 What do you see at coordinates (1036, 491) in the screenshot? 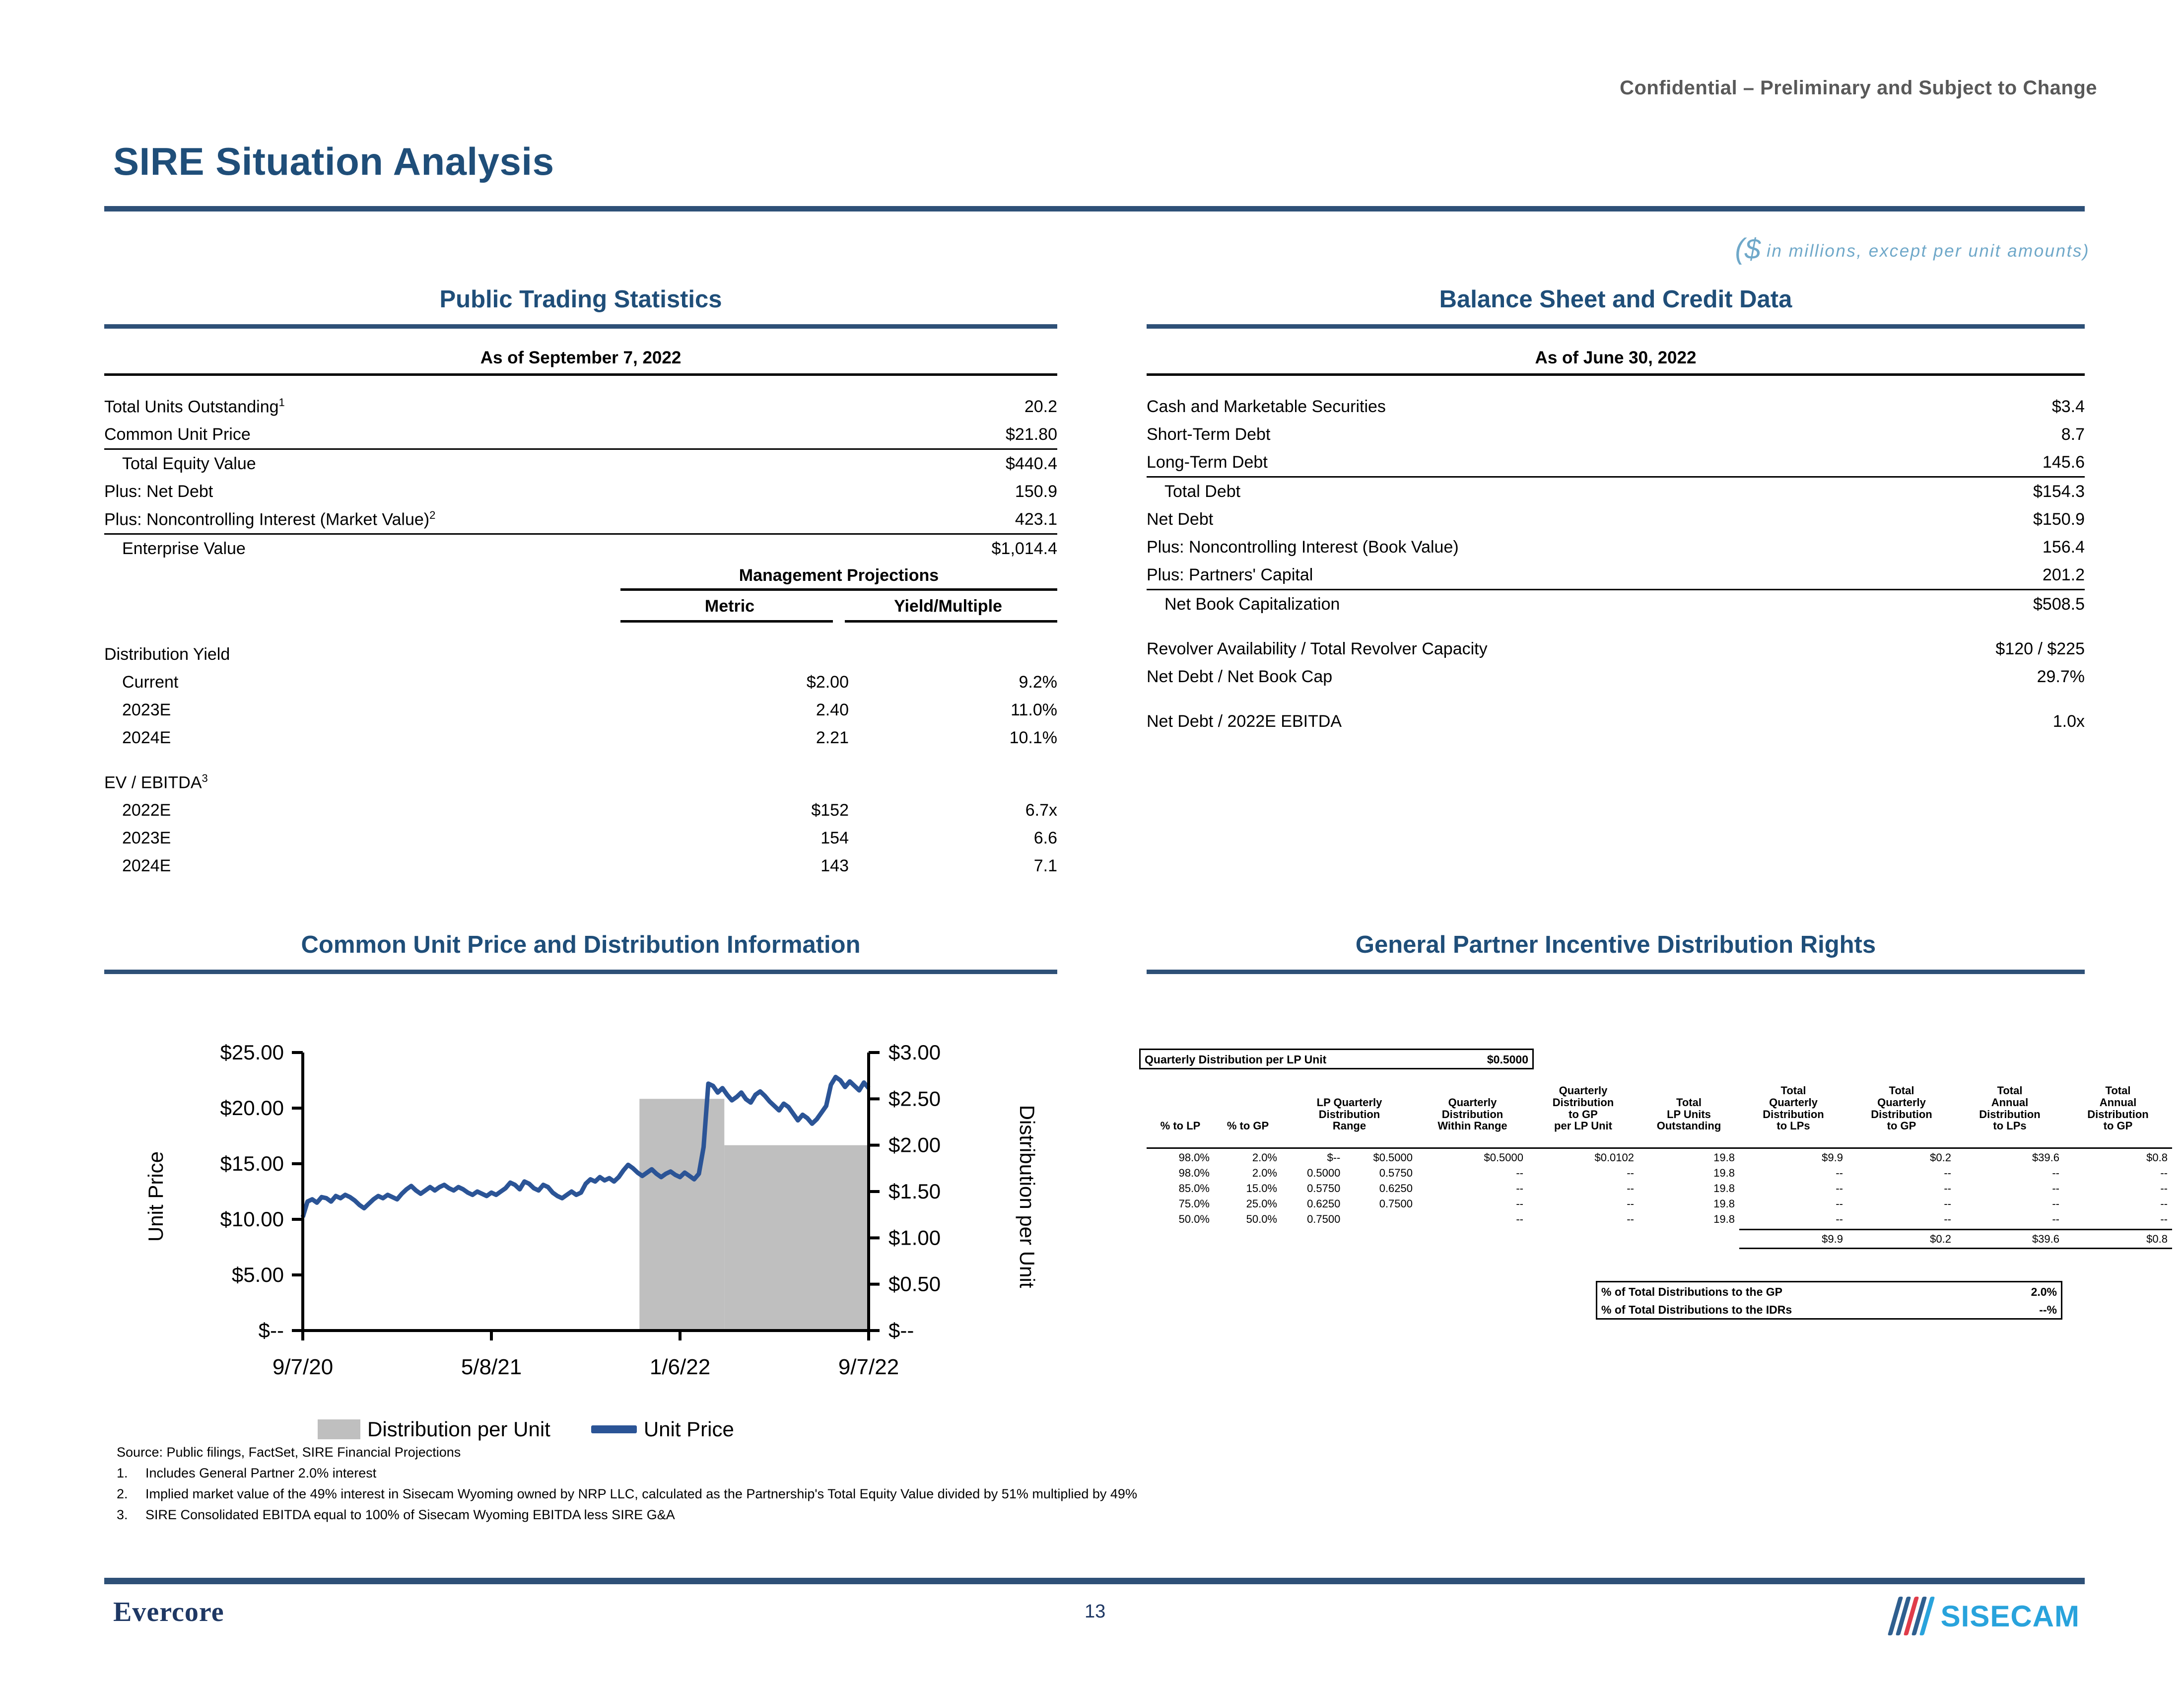
I see `row-value: 150.9` at bounding box center [1036, 491].